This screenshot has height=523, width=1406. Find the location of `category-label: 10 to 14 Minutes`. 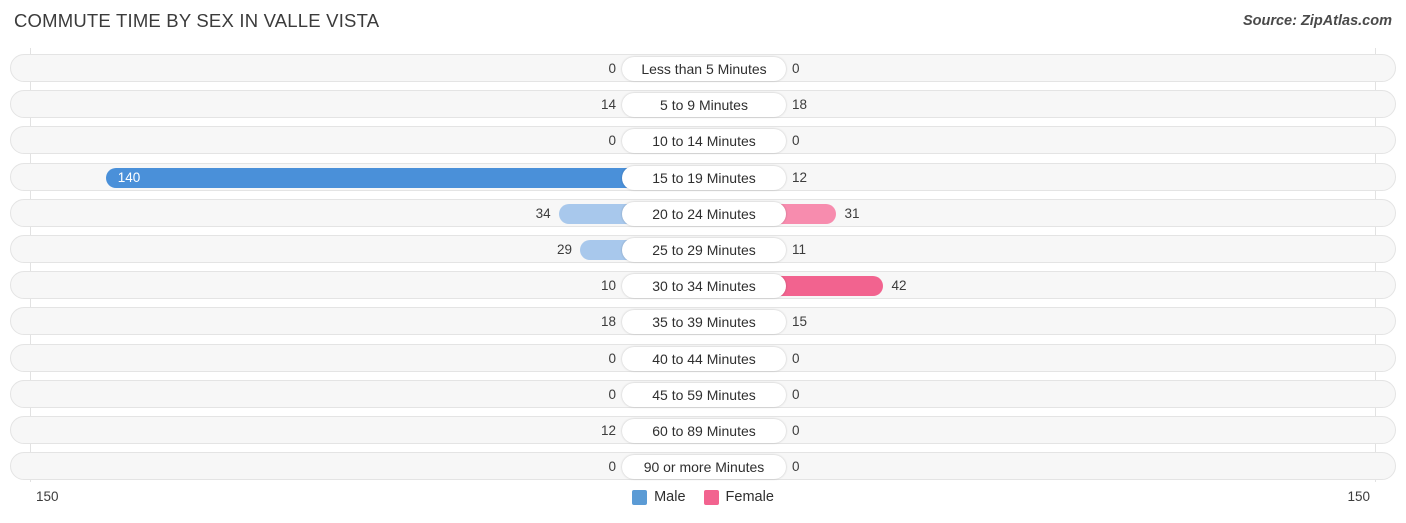

category-label: 10 to 14 Minutes is located at coordinates (704, 141).